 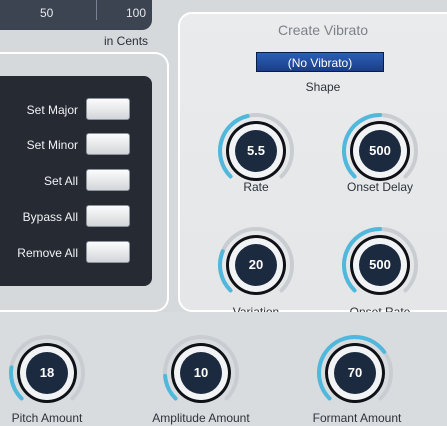 I want to click on pitch-amount-value: 18, so click(x=47, y=372).